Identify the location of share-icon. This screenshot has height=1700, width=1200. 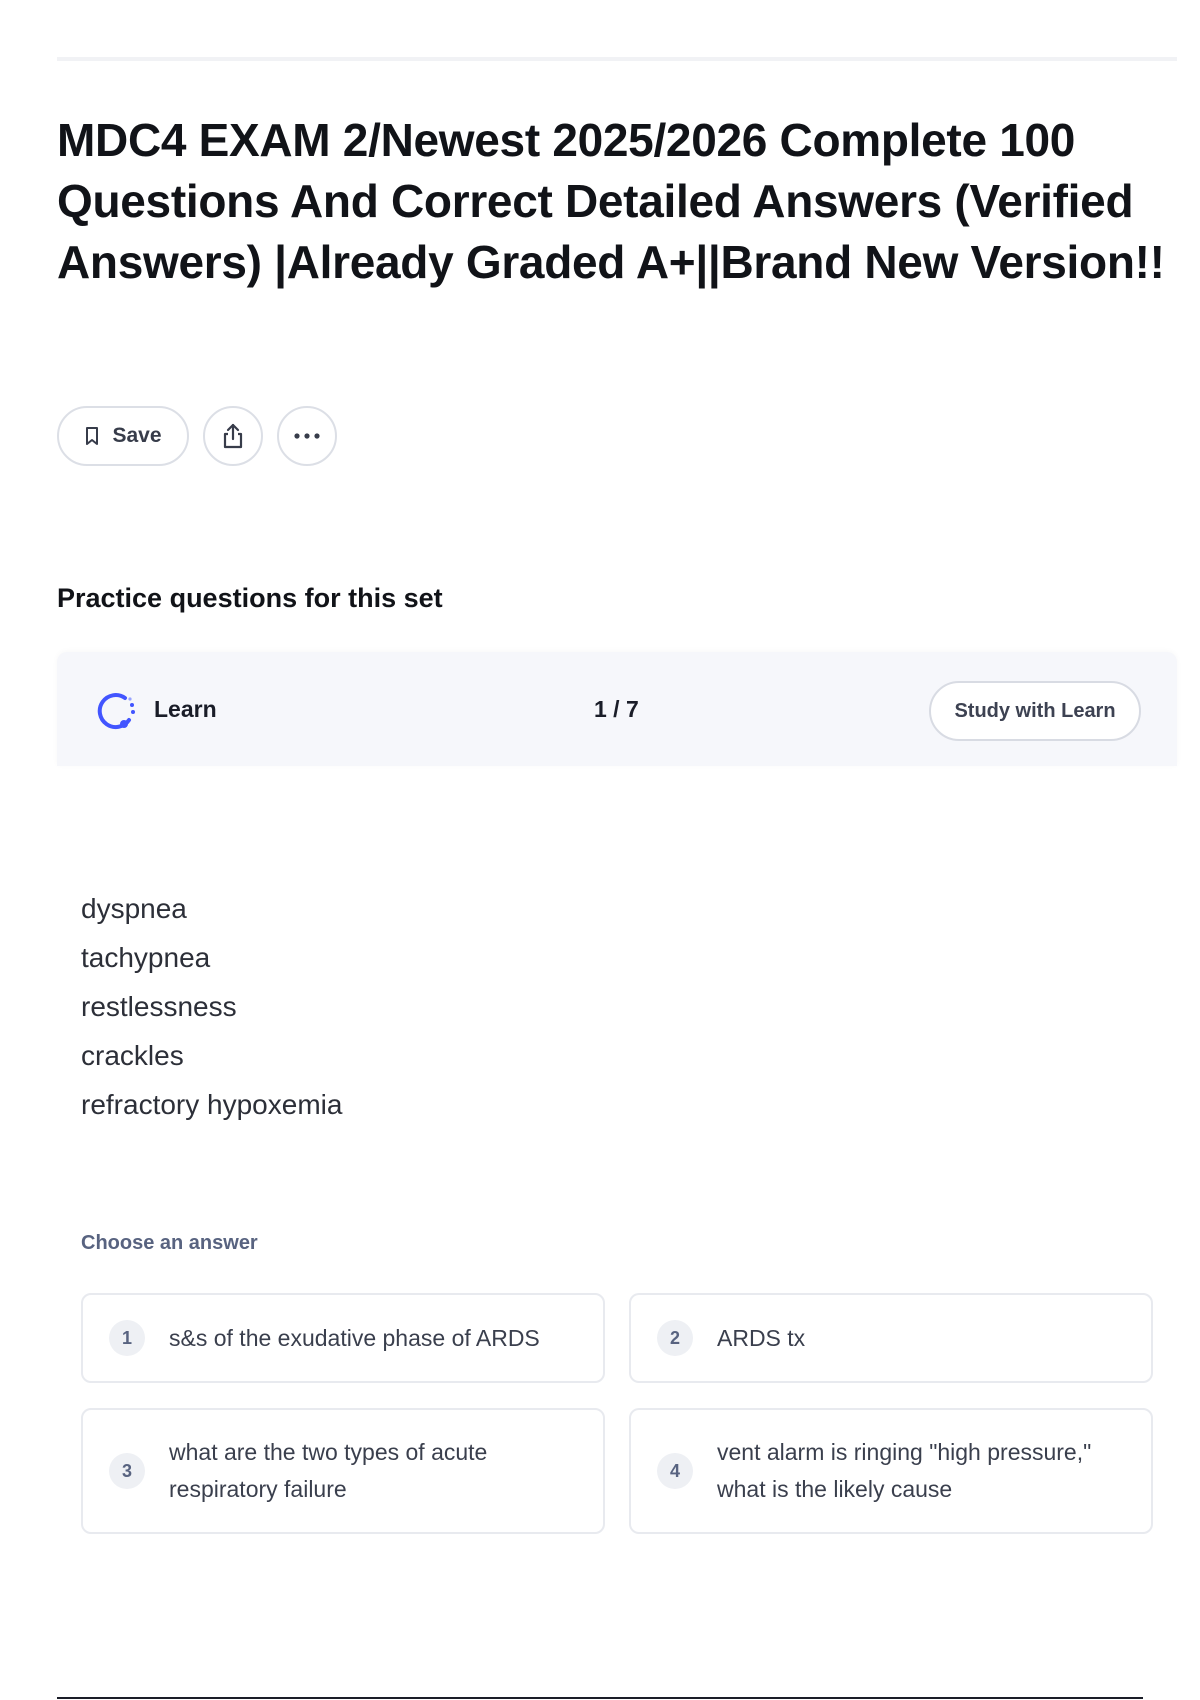
(233, 436).